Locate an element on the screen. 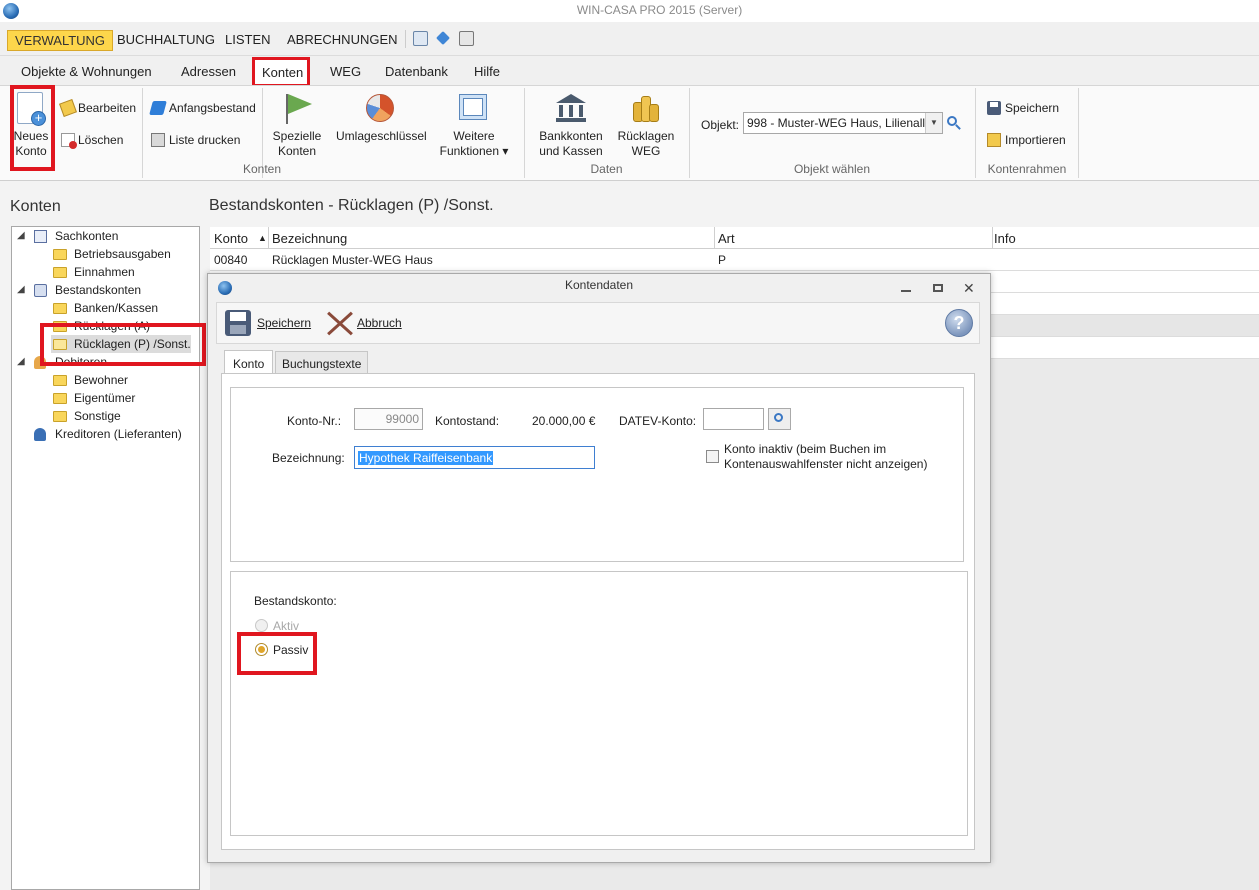  bankkonten-button: Bankkonten und Kassen is located at coordinates (571, 144).